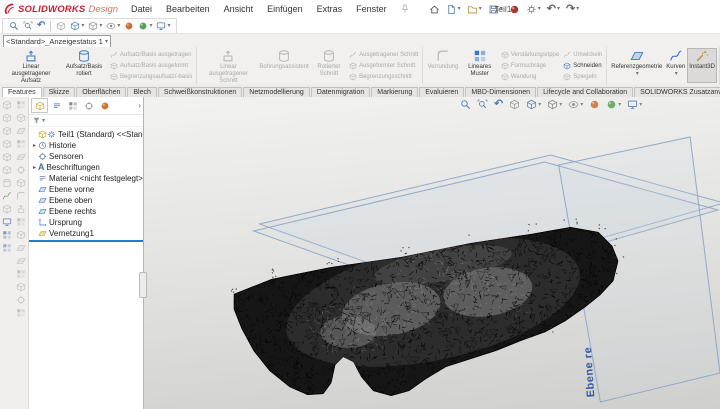 This screenshot has width=720, height=409. I want to click on tree-item-ebene: Ebene rechts, so click(86, 211).